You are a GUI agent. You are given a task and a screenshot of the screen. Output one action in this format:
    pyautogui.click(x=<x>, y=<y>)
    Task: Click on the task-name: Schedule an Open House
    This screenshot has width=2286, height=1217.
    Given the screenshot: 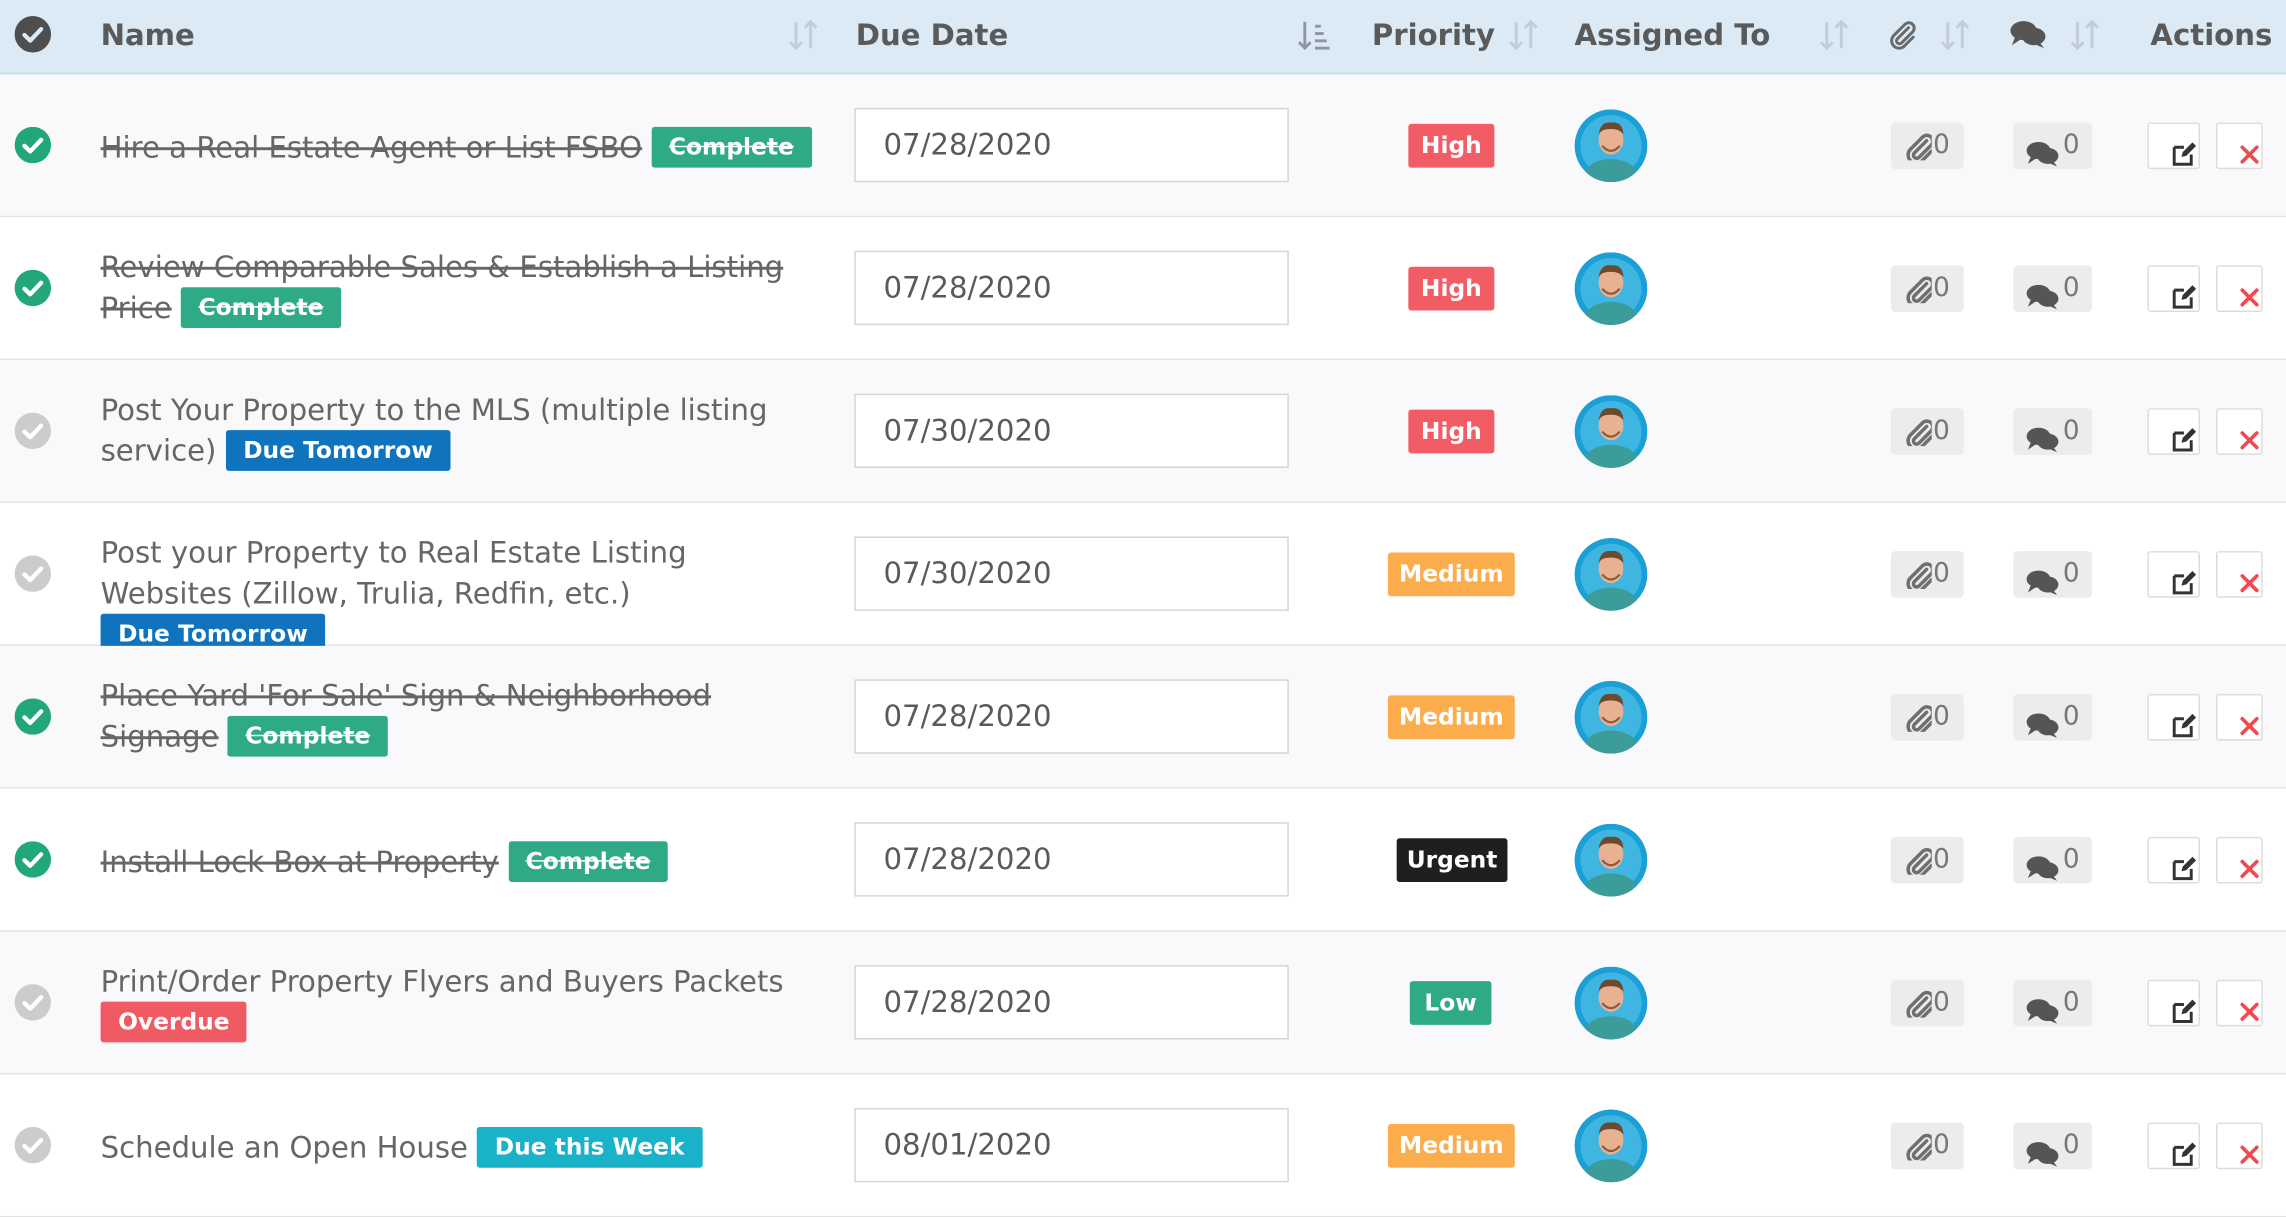 What is the action you would take?
    pyautogui.click(x=284, y=1147)
    